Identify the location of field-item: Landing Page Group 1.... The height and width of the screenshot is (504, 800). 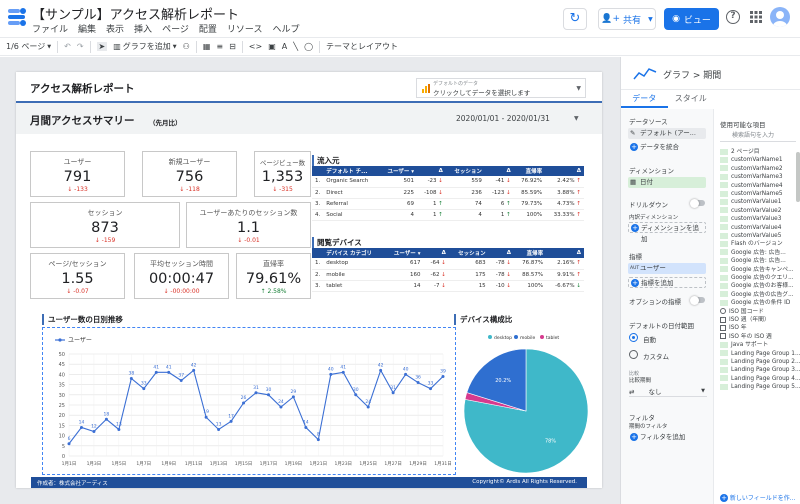
(760, 354).